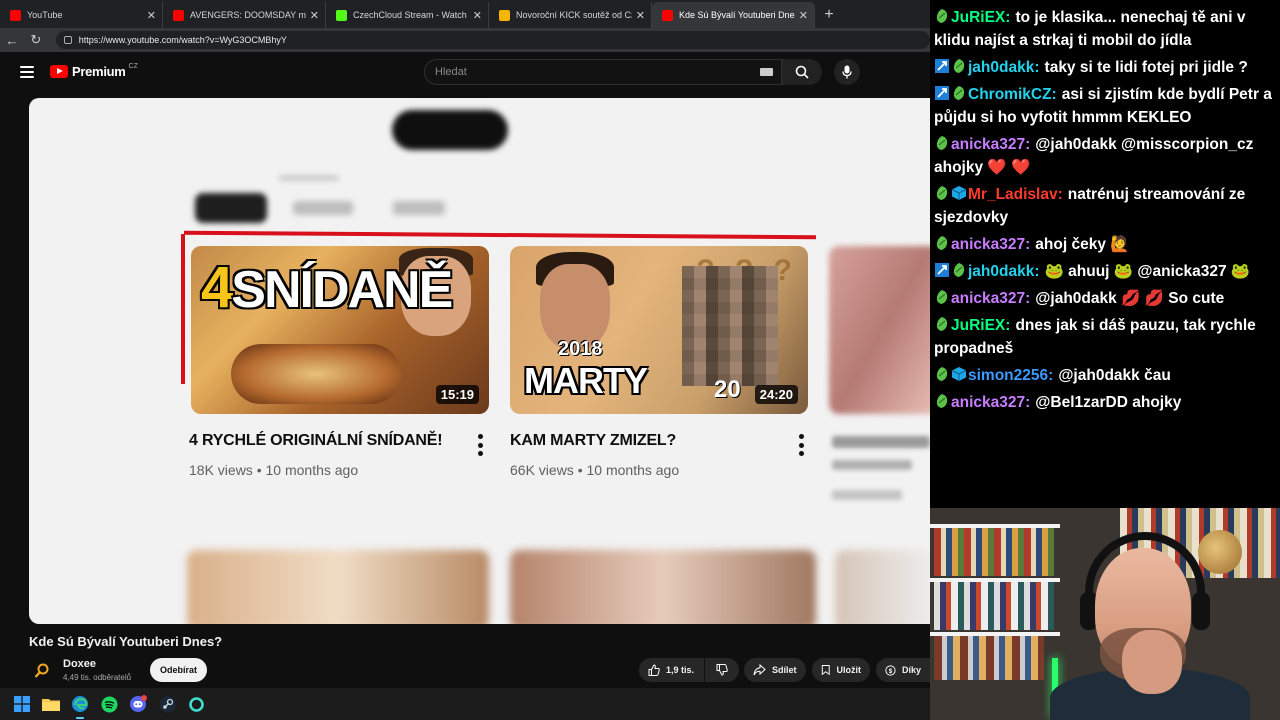 Image resolution: width=1280 pixels, height=720 pixels. What do you see at coordinates (727, 389) in the screenshot?
I see `thumbnail-year-partial: 20` at bounding box center [727, 389].